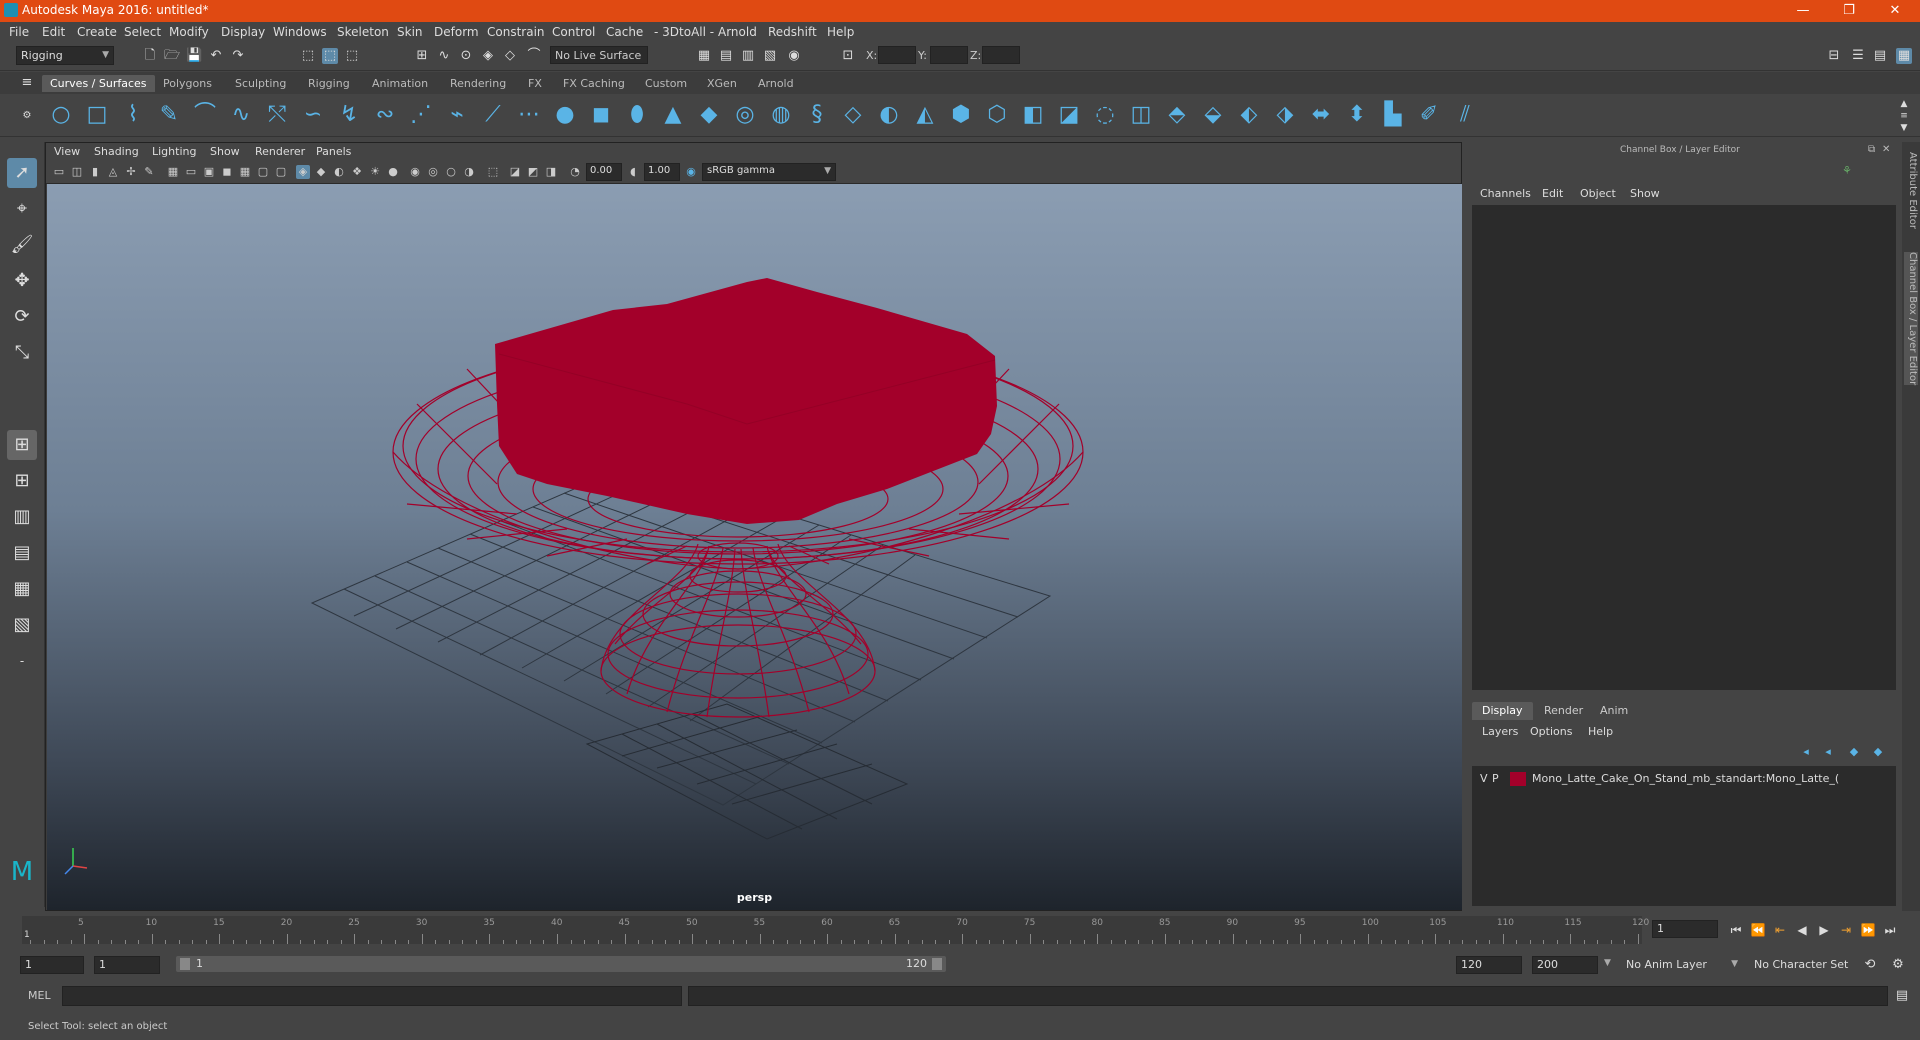 This screenshot has height=1040, width=1920. What do you see at coordinates (1824, 930) in the screenshot?
I see `play-forwards-icon: ▶` at bounding box center [1824, 930].